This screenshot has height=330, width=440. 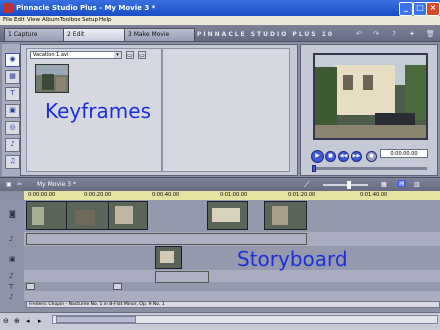 I want to click on minimize-icon: _, so click(x=406, y=9).